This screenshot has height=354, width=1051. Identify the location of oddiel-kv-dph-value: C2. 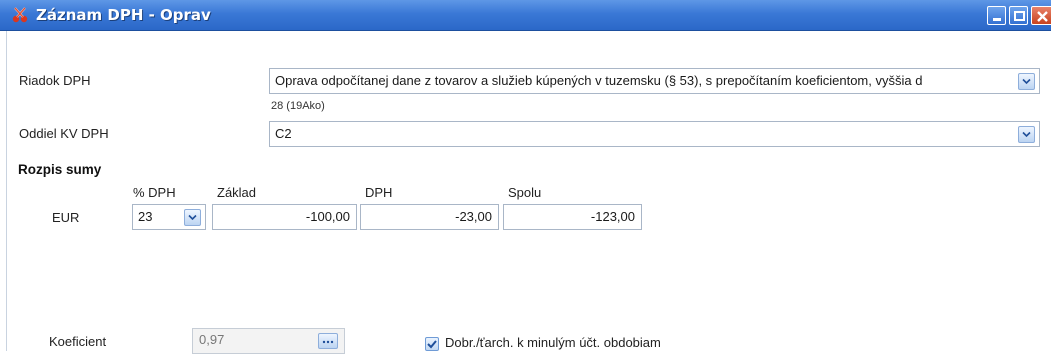
(283, 133).